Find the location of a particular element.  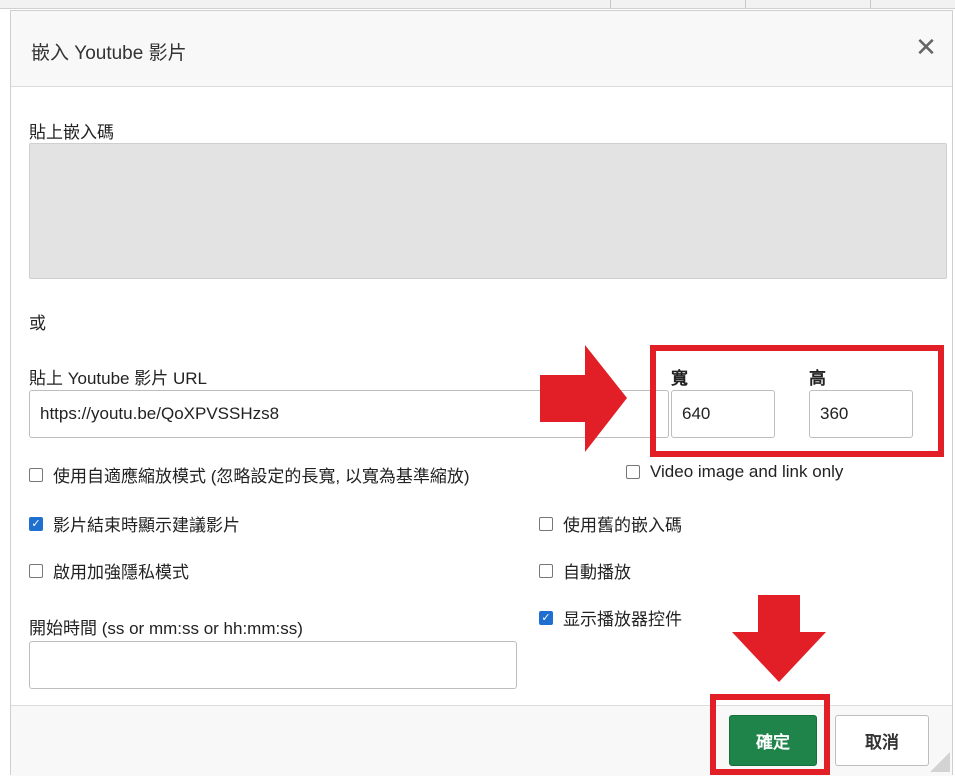

show-related-label: 影片結束時顯示建議影片 is located at coordinates (146, 525).